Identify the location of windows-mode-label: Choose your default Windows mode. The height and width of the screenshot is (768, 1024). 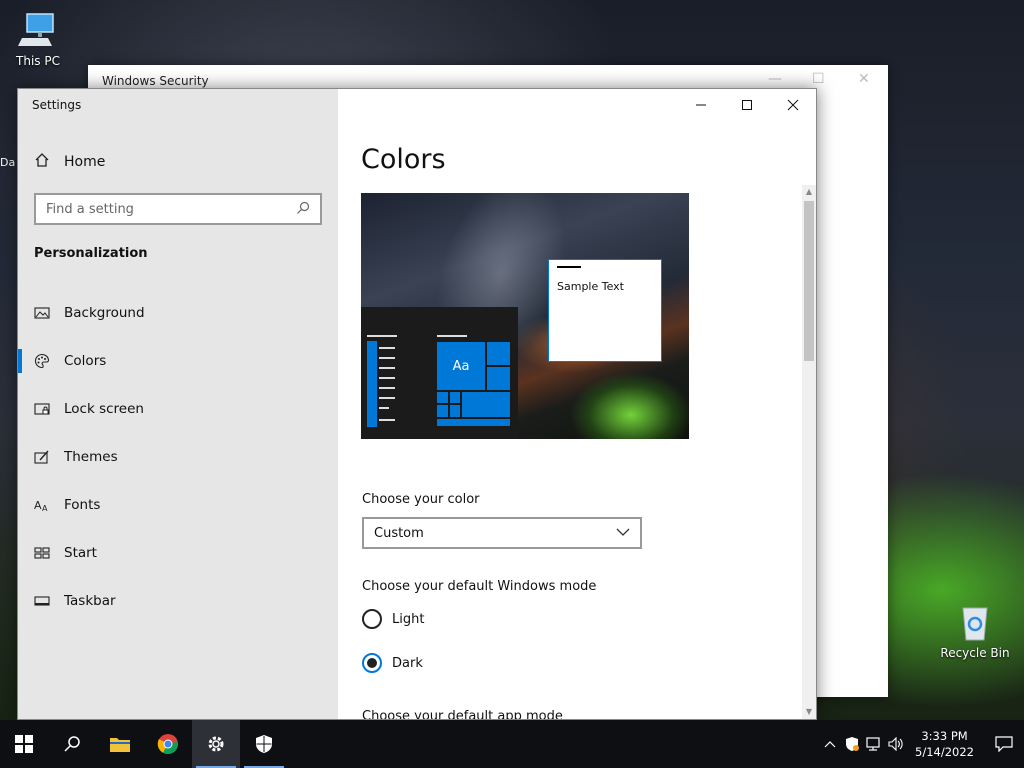
(479, 586).